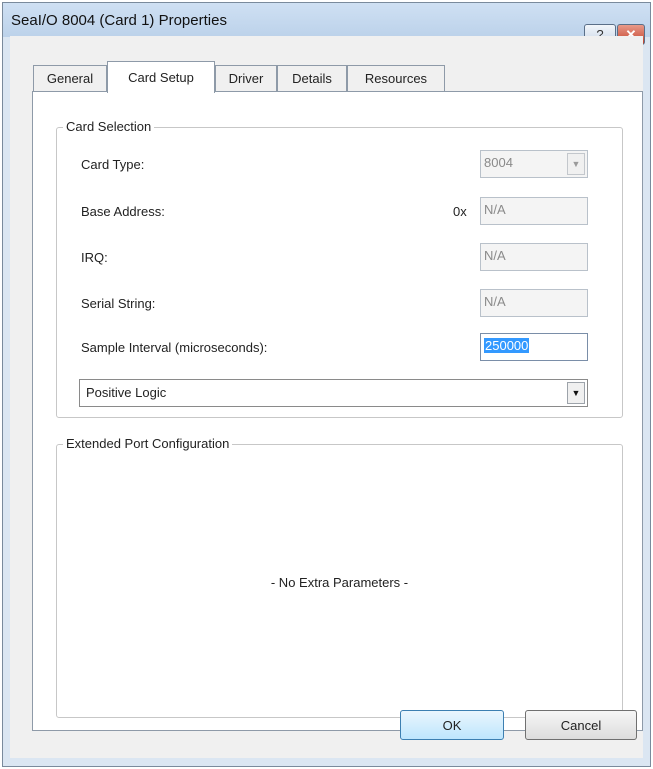 This screenshot has width=653, height=769. What do you see at coordinates (123, 211) in the screenshot?
I see `base-address-label: Base Address:` at bounding box center [123, 211].